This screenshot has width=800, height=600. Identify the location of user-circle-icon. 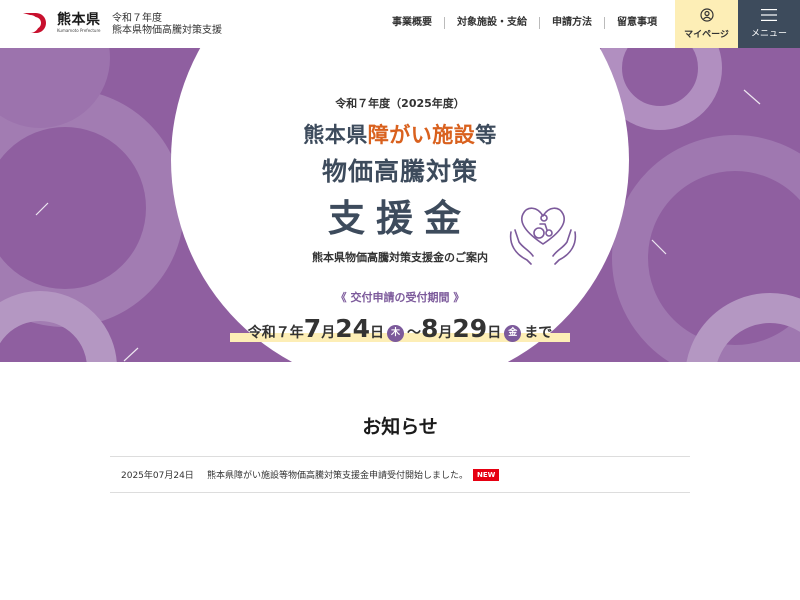
(706, 15).